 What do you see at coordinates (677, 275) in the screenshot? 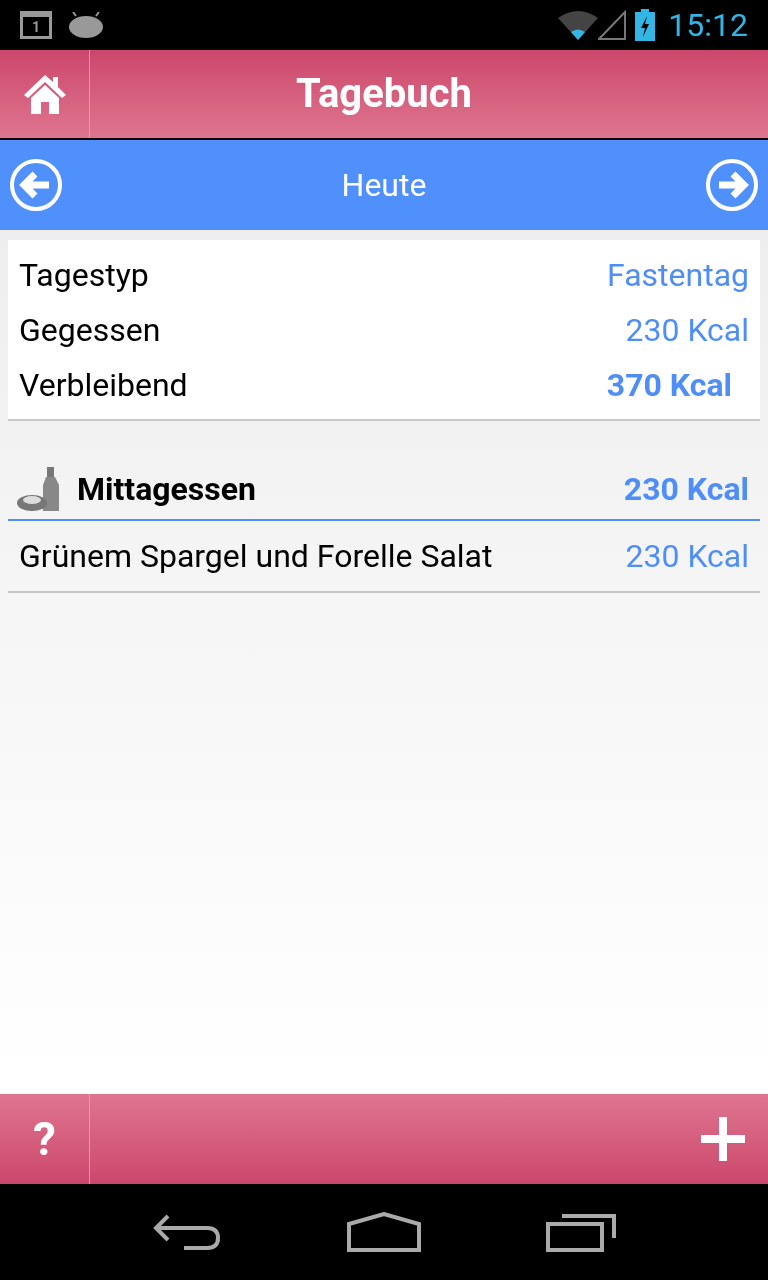
I see `summary-value: Fastentag` at bounding box center [677, 275].